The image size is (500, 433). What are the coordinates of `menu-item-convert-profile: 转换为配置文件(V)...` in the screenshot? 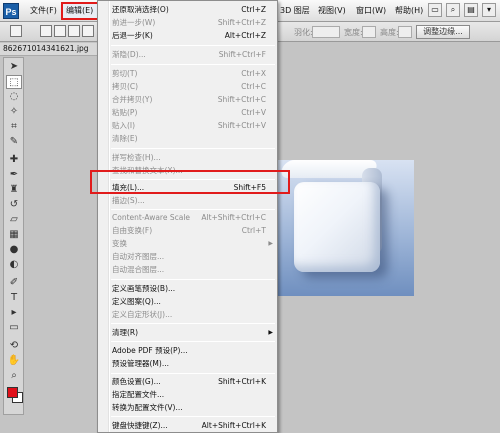 It's located at (187, 408).